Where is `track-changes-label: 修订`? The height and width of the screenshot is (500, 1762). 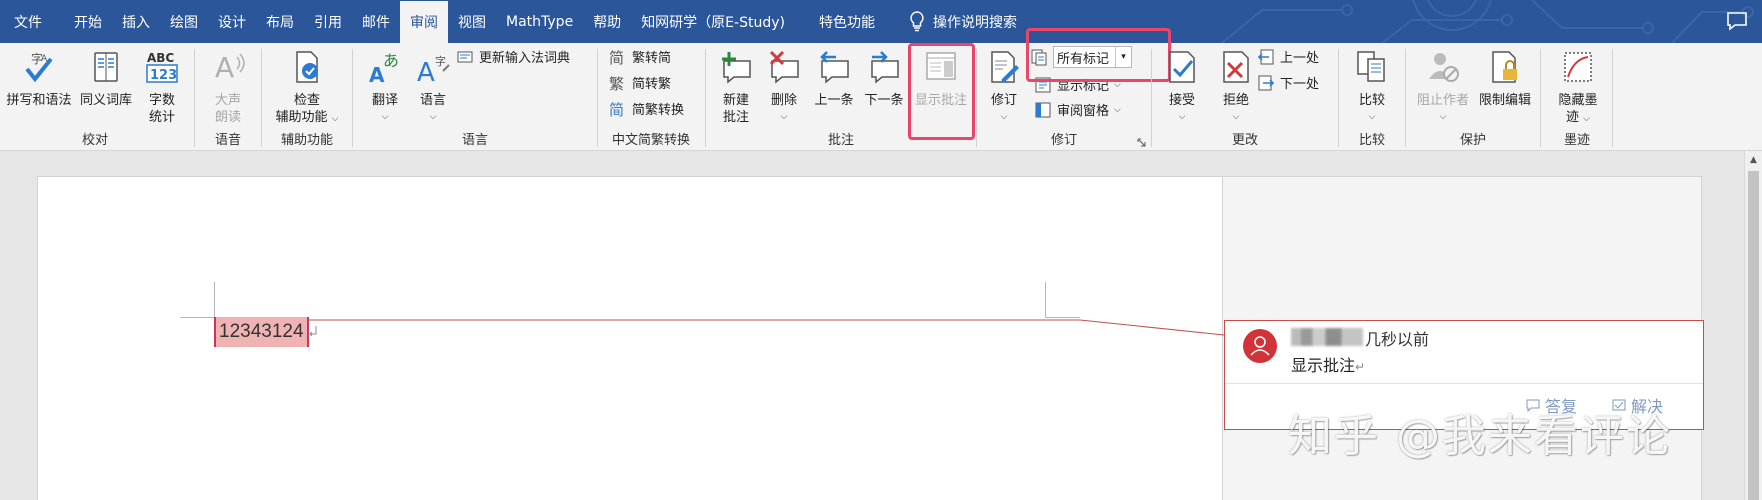
track-changes-label: 修订 is located at coordinates (1003, 100).